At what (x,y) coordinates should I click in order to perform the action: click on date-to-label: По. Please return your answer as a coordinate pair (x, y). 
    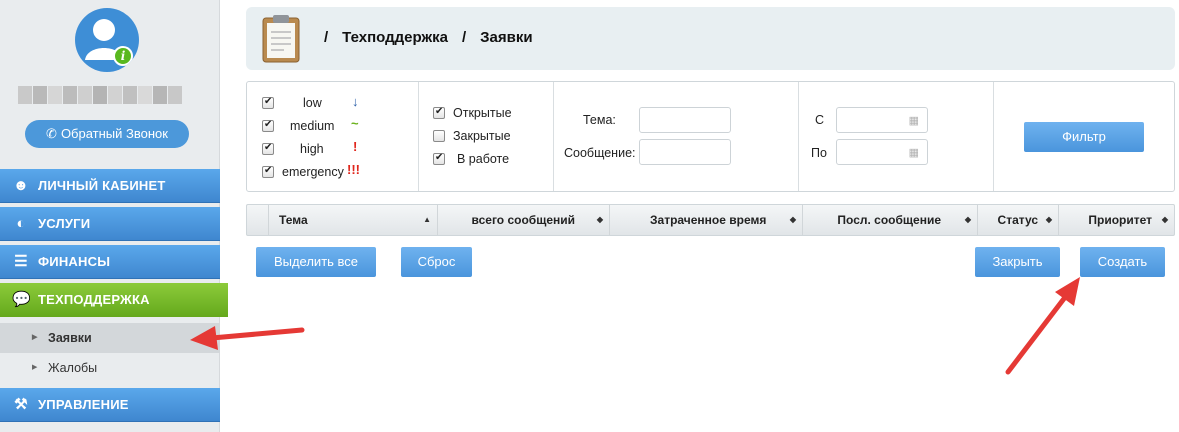
    Looking at the image, I should click on (819, 153).